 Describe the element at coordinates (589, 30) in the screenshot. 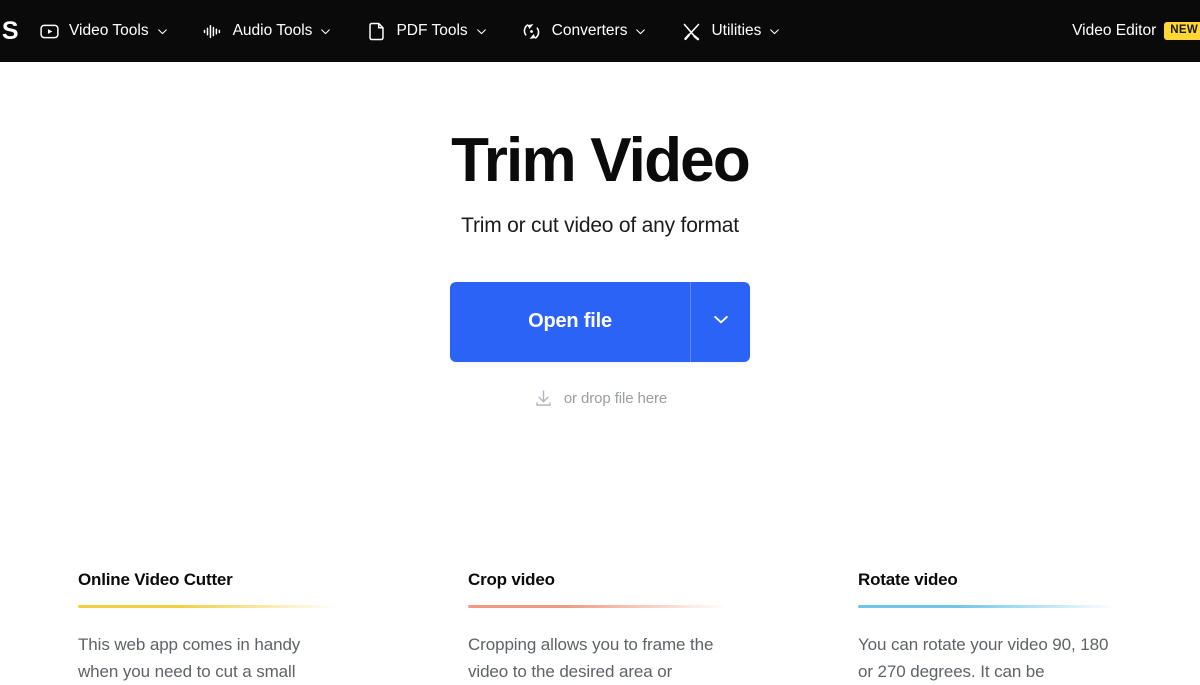

I see `nav-item-label: Converters` at that location.